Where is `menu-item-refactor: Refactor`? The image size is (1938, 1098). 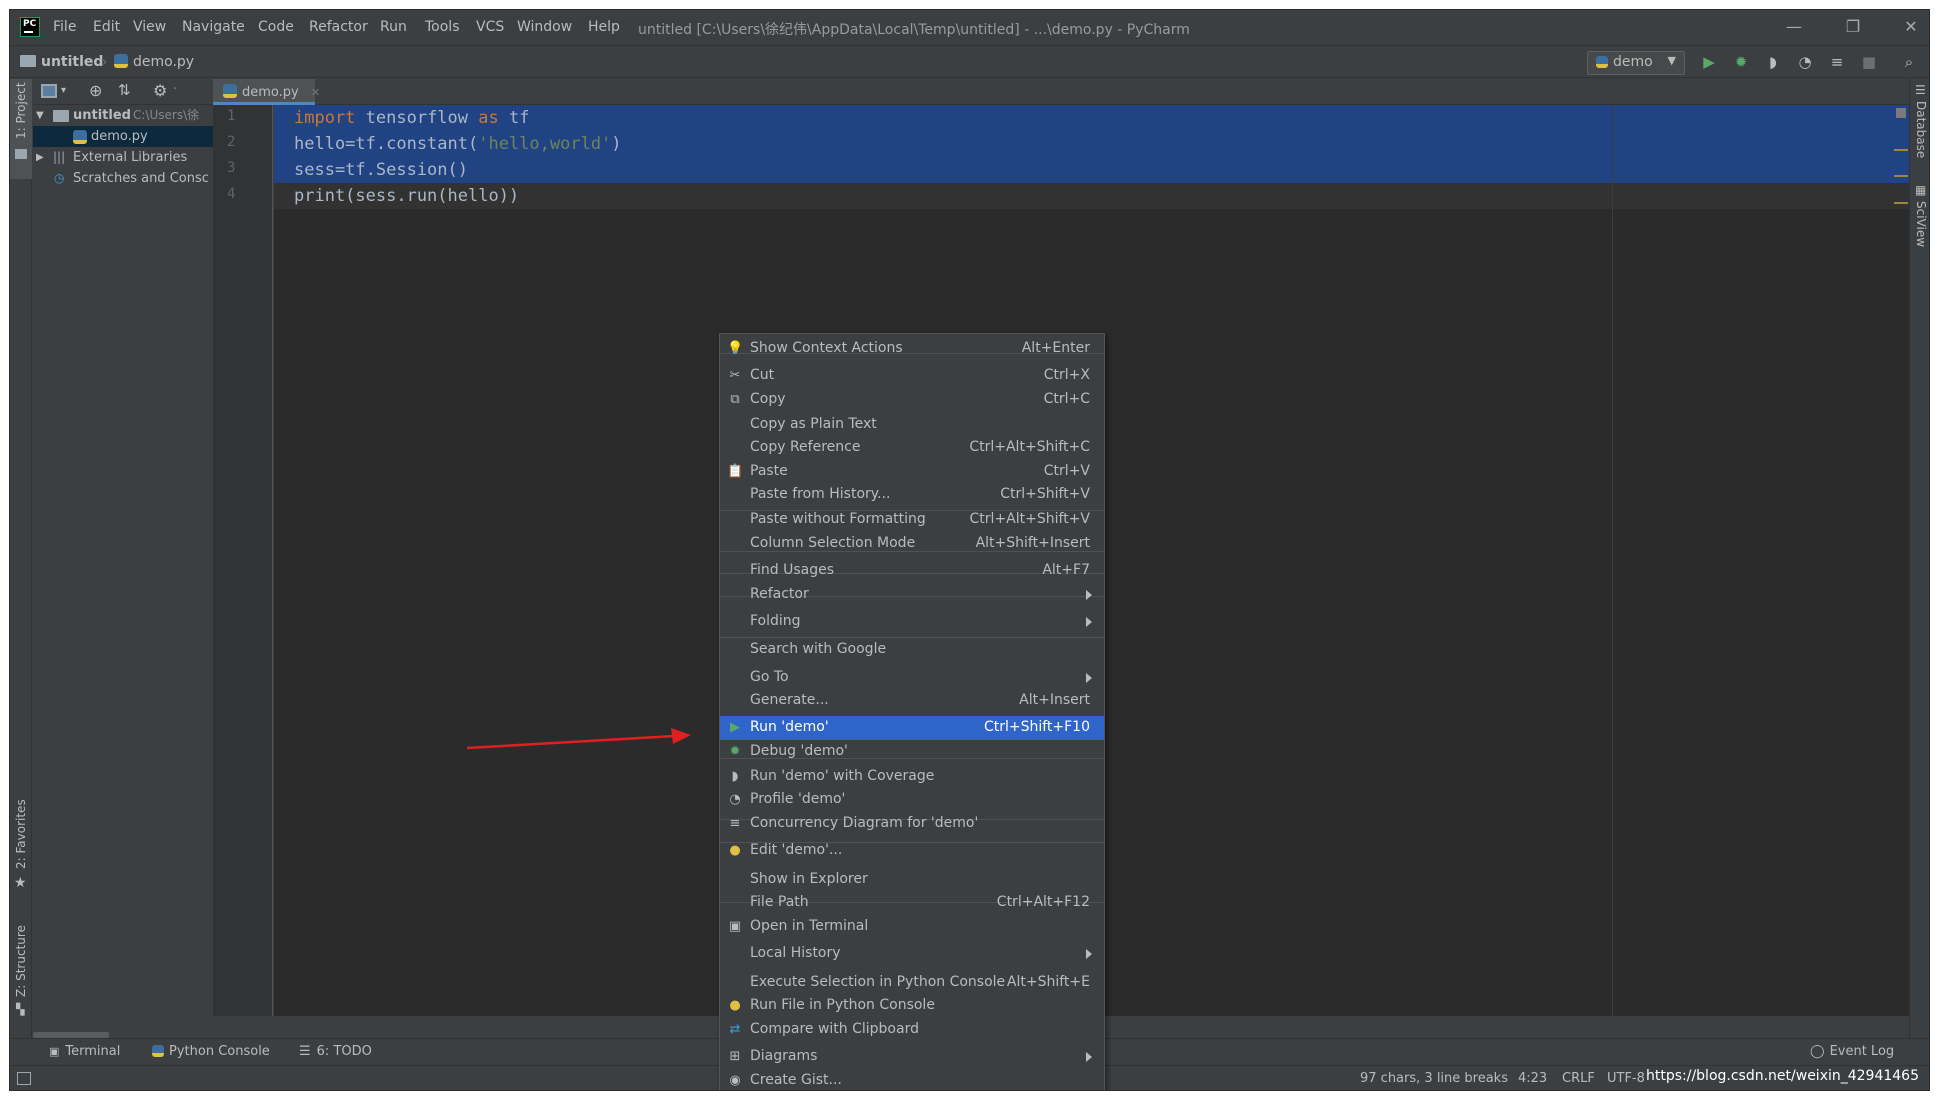 menu-item-refactor: Refactor is located at coordinates (912, 595).